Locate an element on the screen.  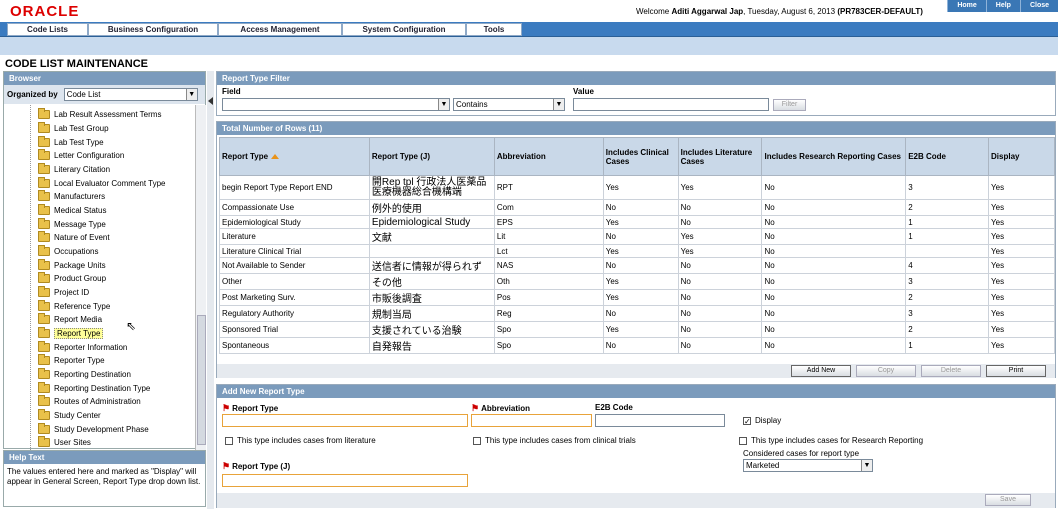
table-cell: Lct is located at coordinates (548, 251).